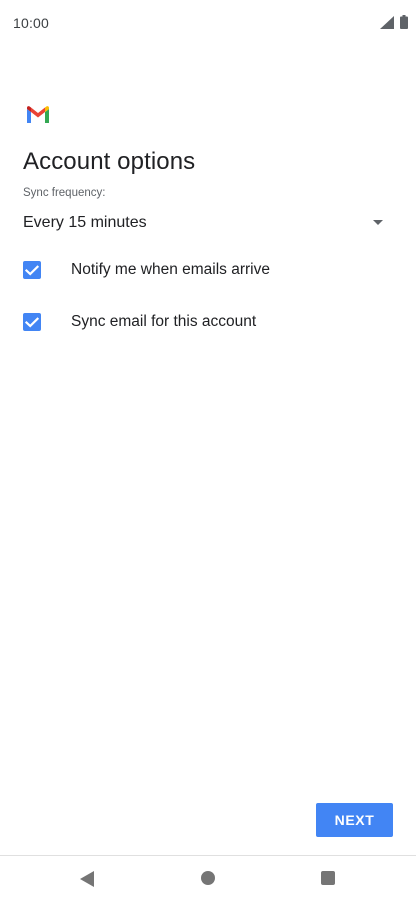 This screenshot has height=901, width=416. What do you see at coordinates (378, 222) in the screenshot?
I see `dropdown-arrow-icon` at bounding box center [378, 222].